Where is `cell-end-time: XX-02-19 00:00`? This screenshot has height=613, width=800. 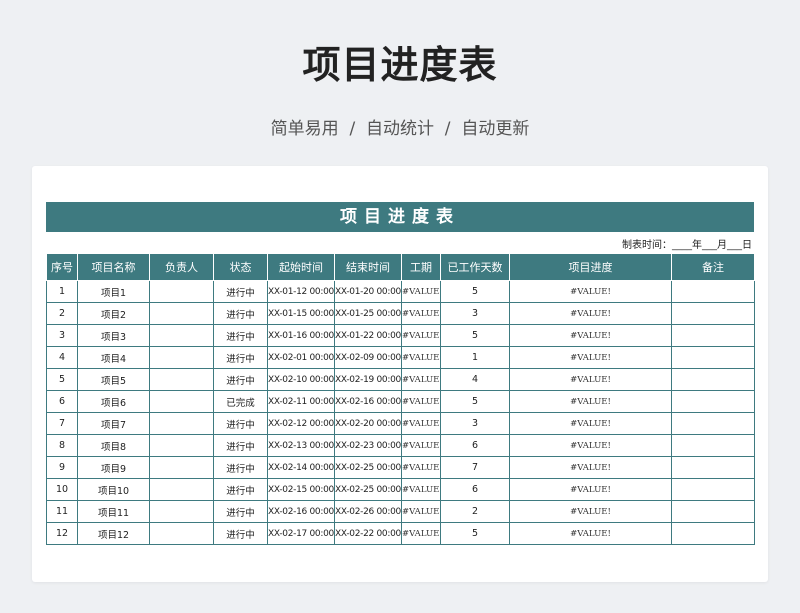
cell-end-time: XX-02-19 00:00 is located at coordinates (368, 379).